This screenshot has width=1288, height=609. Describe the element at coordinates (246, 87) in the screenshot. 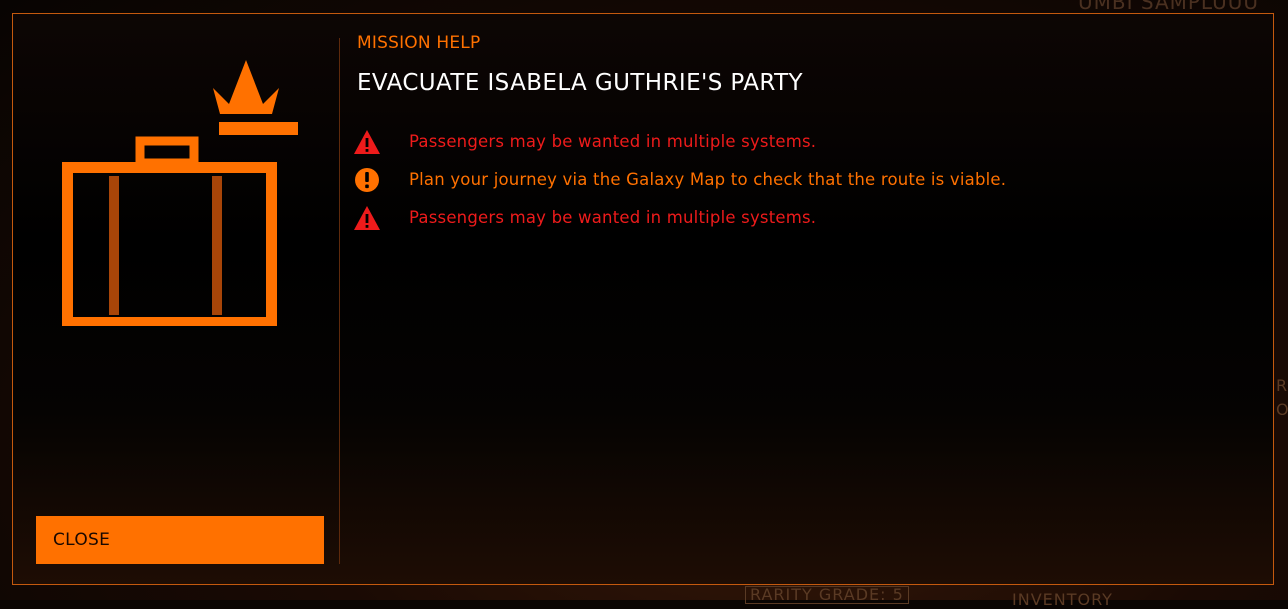

I see `crown-shape` at that location.